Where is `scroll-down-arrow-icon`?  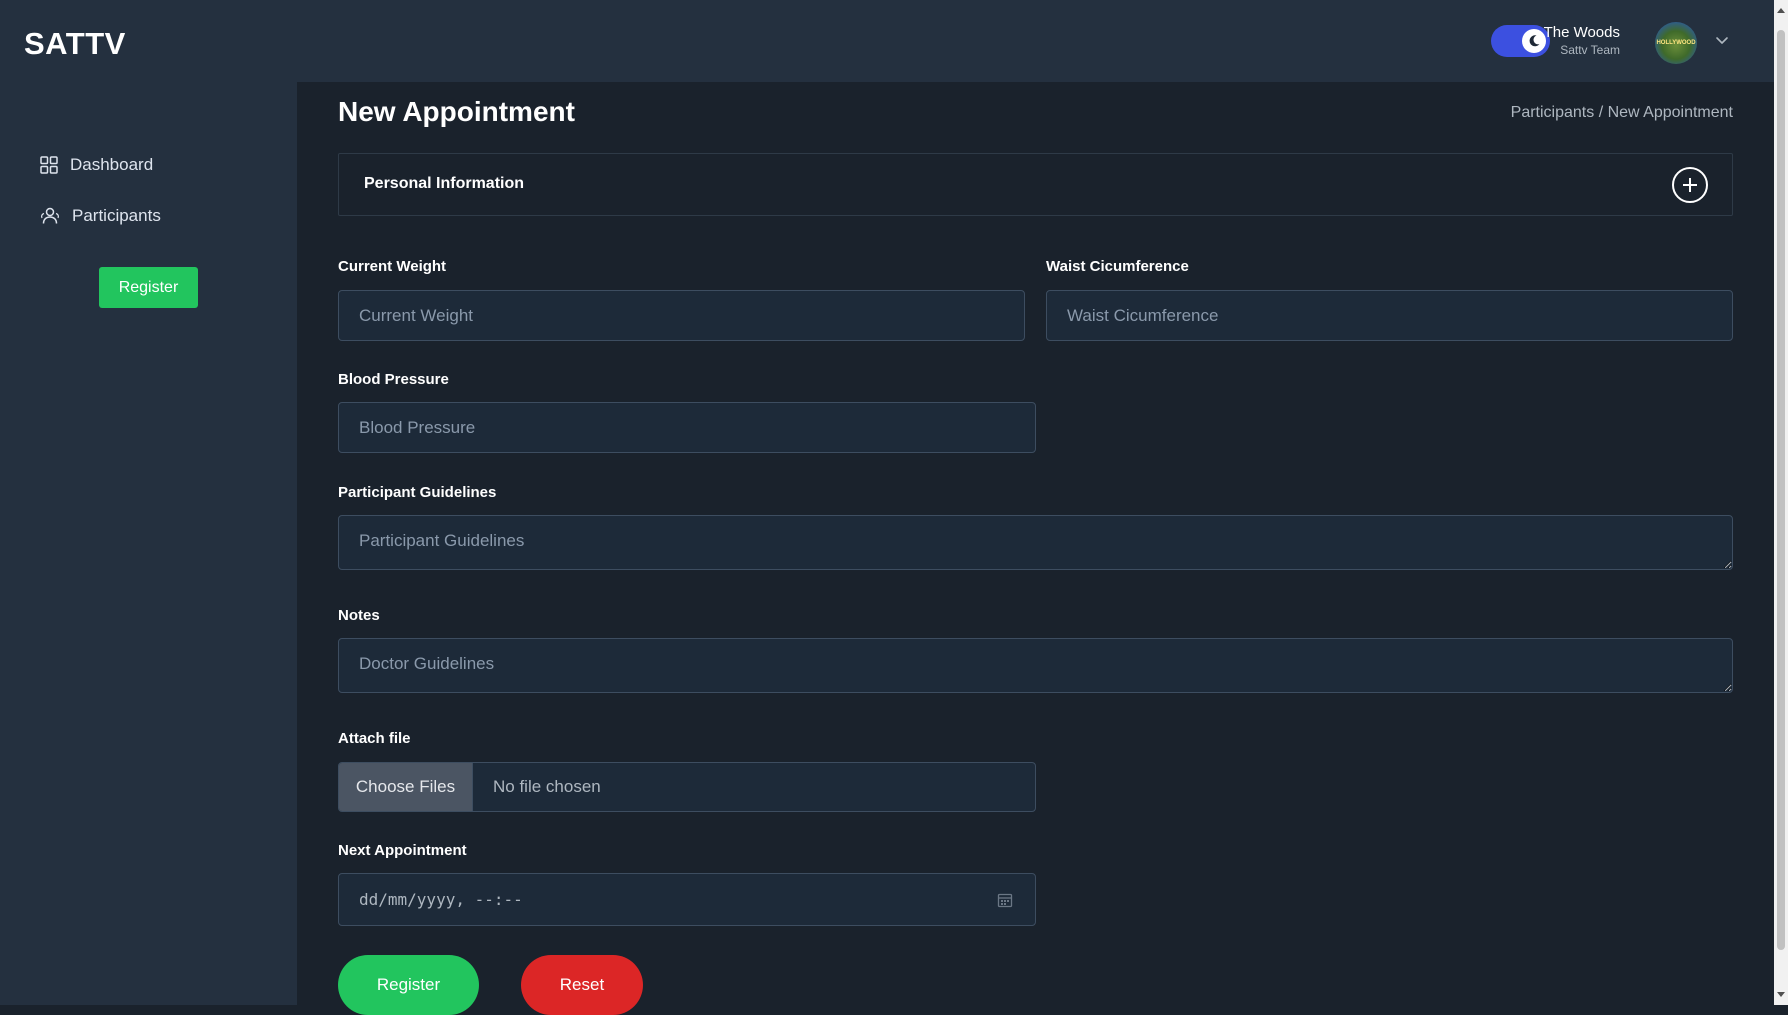 scroll-down-arrow-icon is located at coordinates (1781, 994).